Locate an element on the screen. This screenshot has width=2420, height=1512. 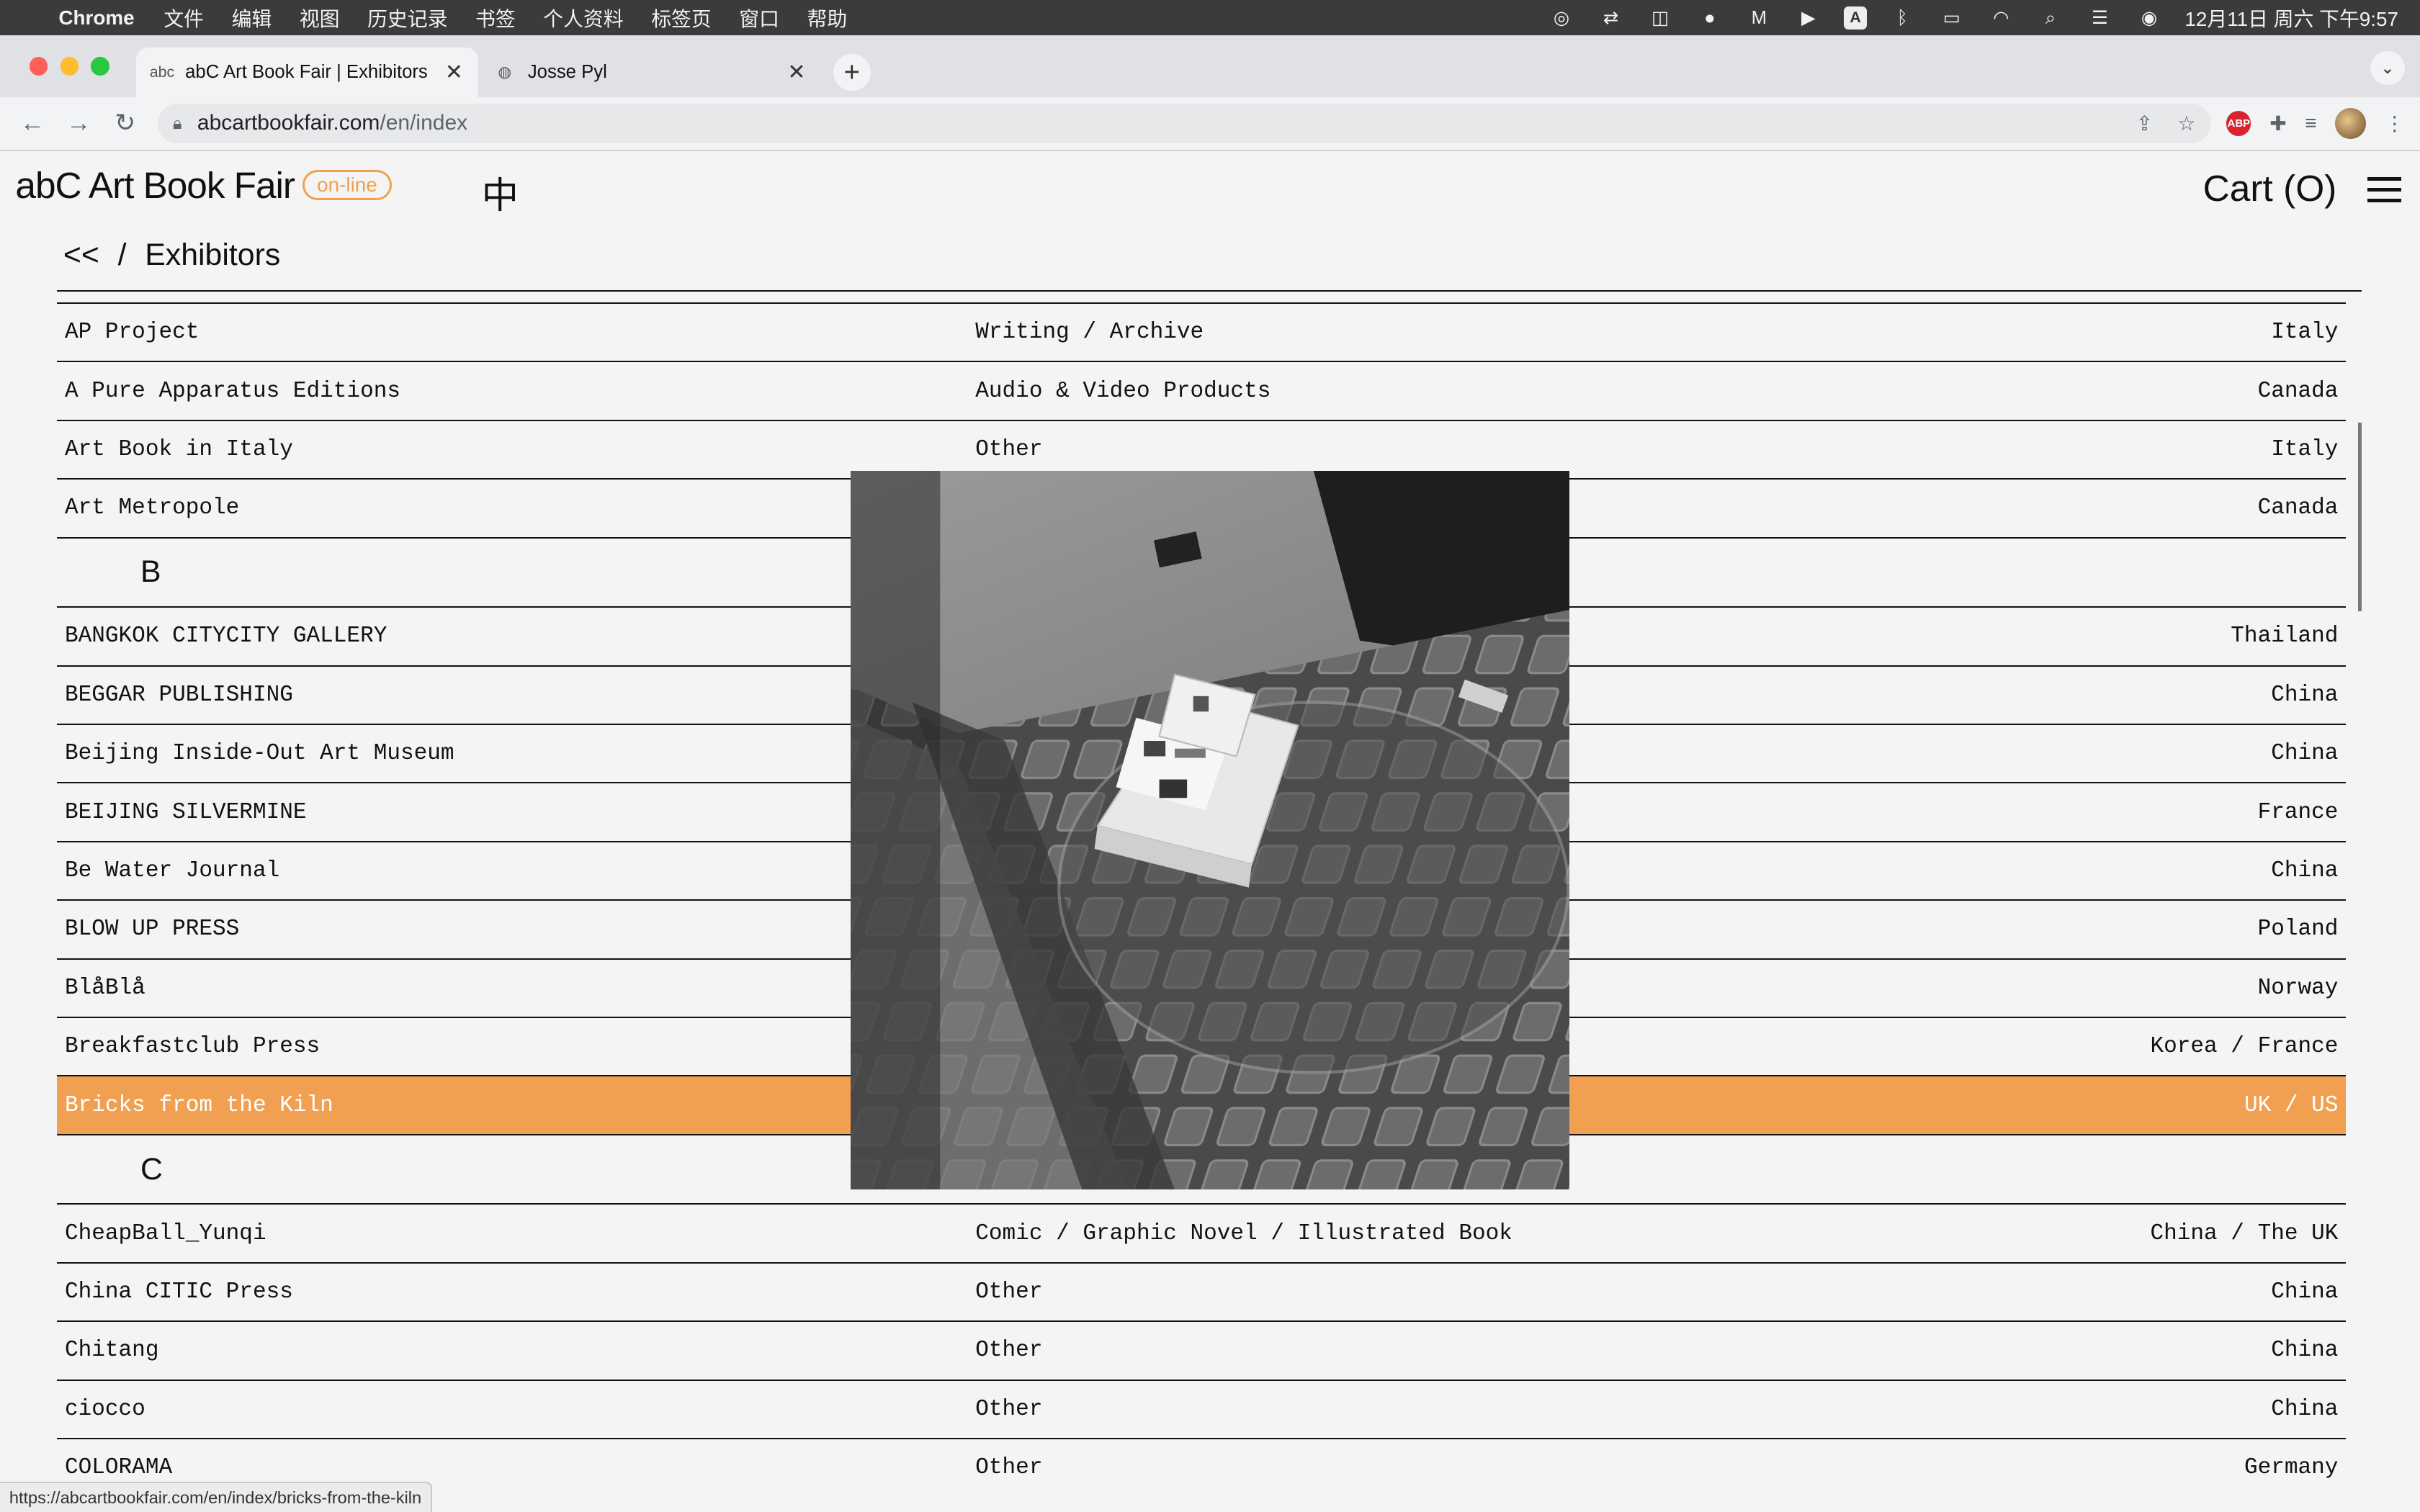
adblock-plus-icon: ABP is located at coordinates (2238, 123).